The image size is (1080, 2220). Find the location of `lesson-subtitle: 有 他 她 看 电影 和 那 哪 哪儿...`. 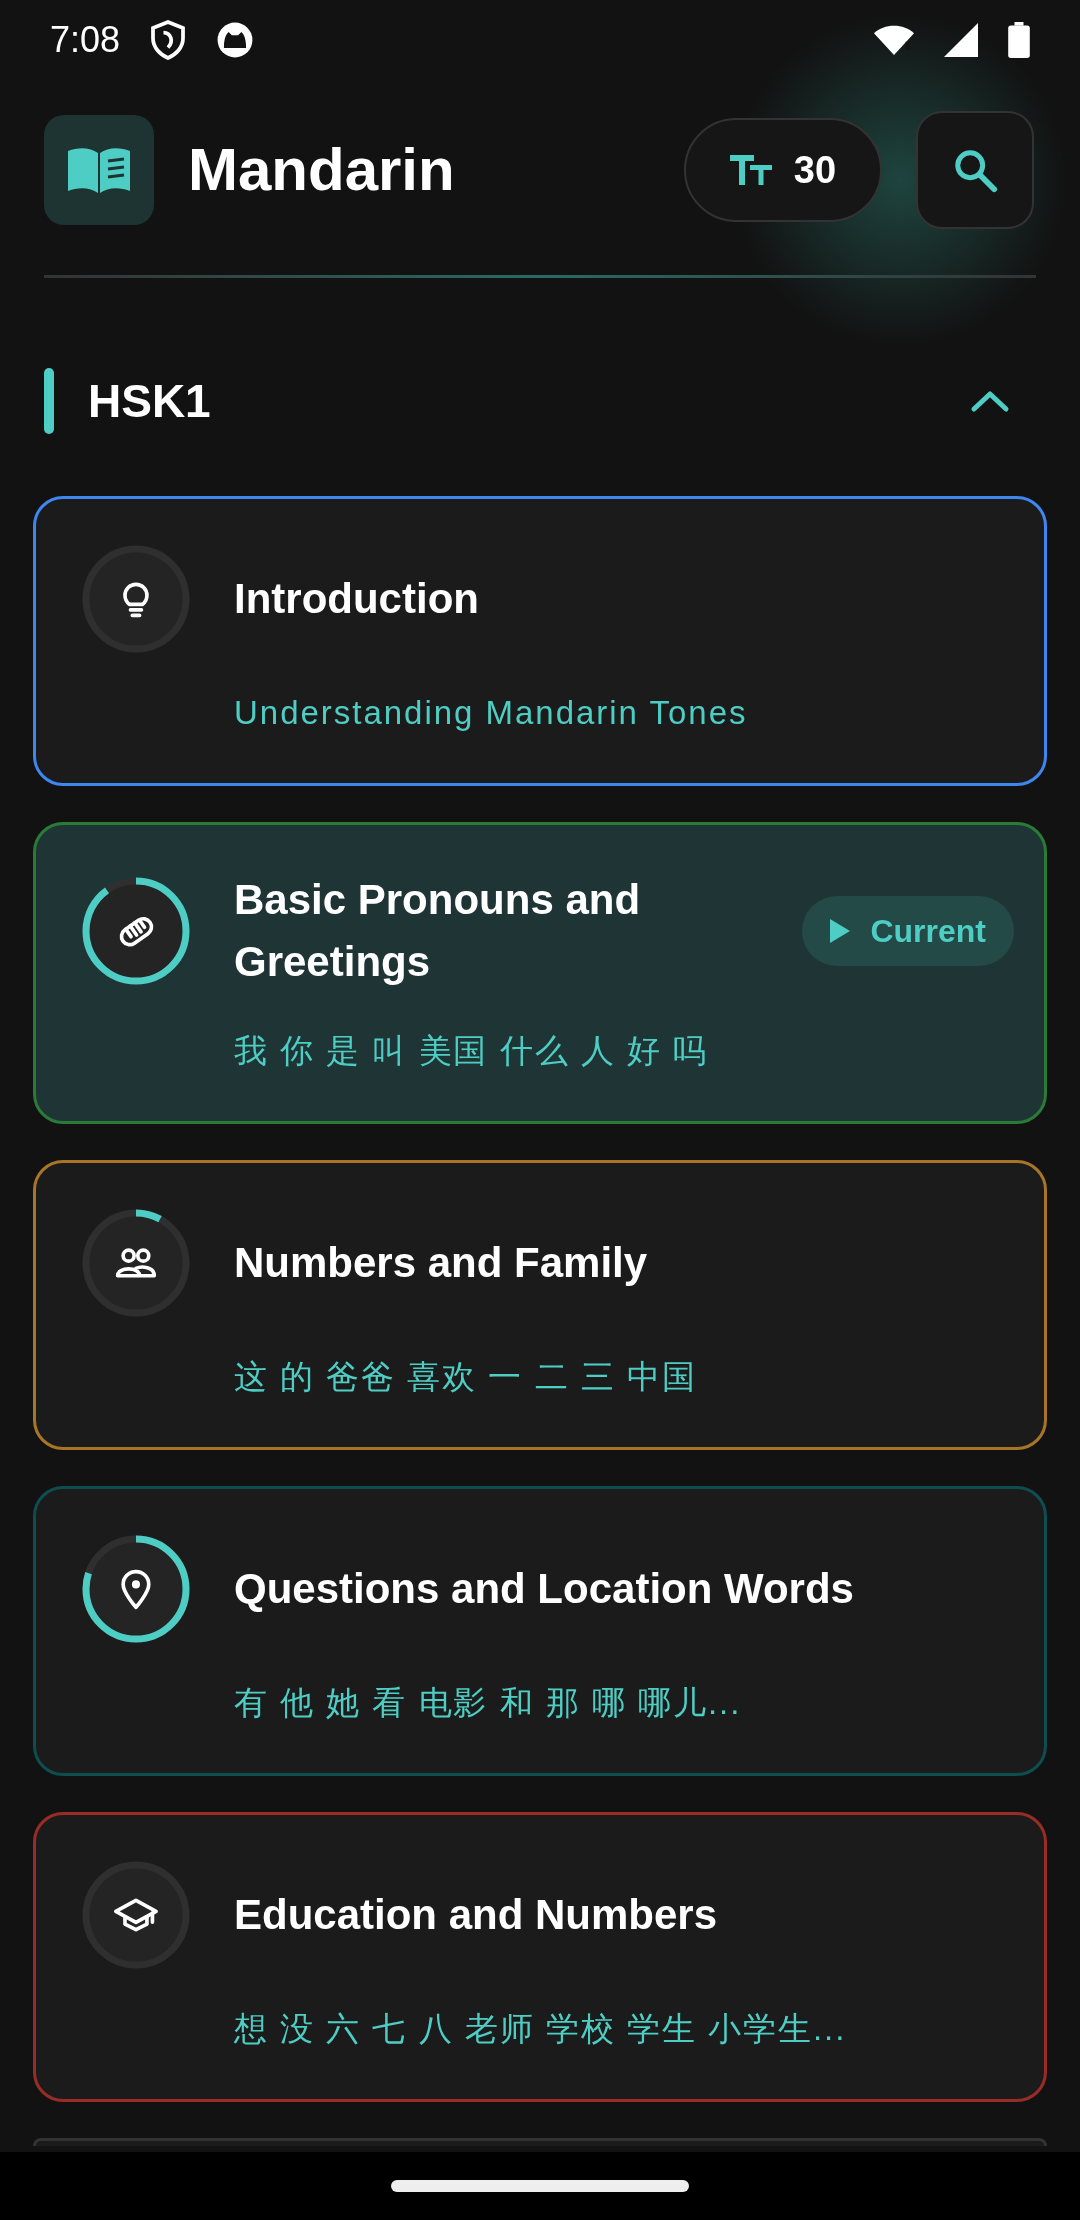

lesson-subtitle: 有 他 她 看 电影 和 那 哪 哪儿... is located at coordinates (488, 1703).